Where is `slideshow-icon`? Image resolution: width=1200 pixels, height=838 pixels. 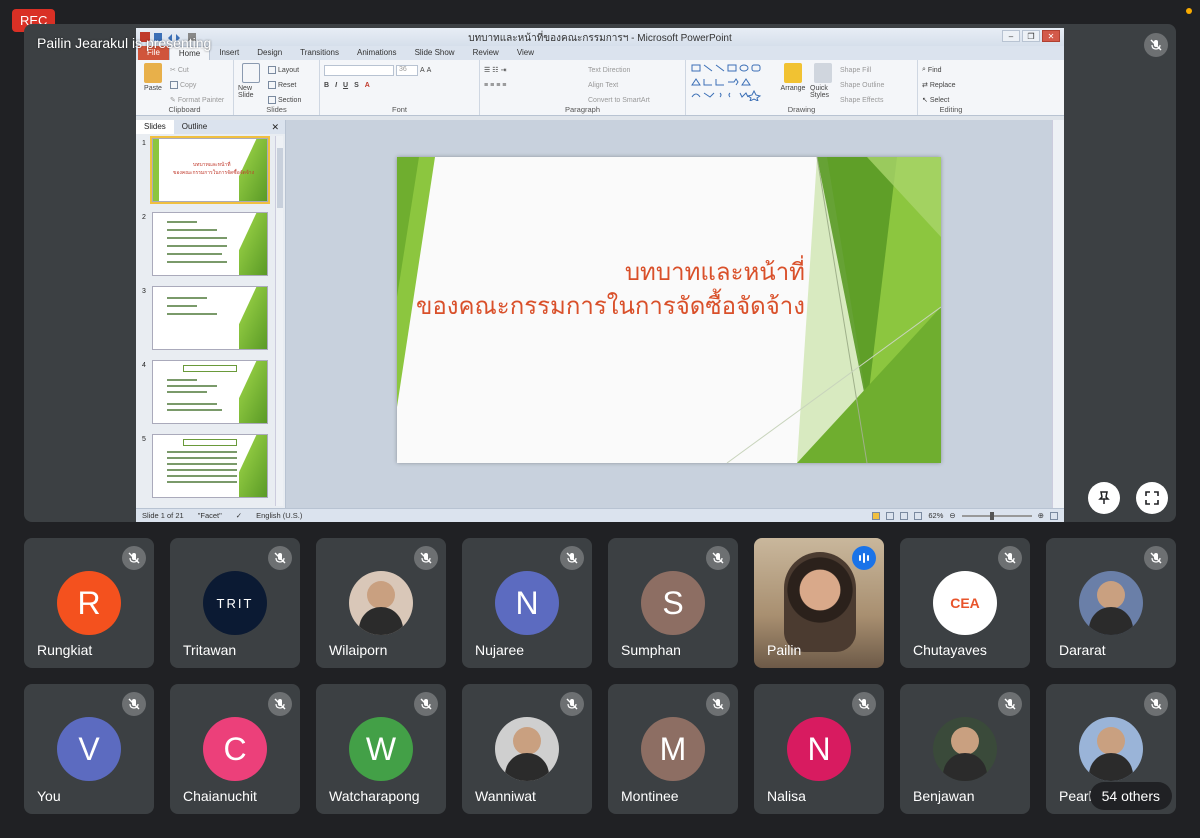
slideshow-icon is located at coordinates (918, 515).